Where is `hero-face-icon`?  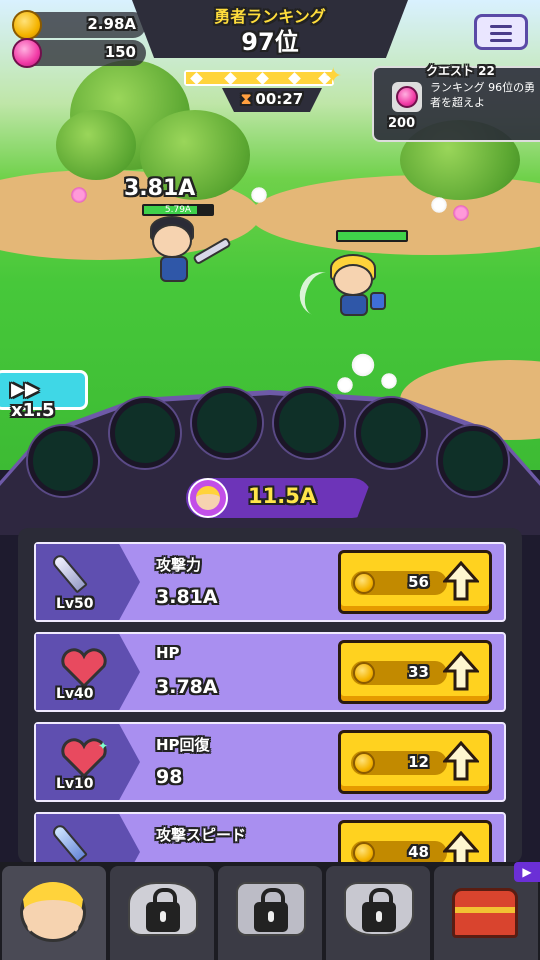
hero-face-icon is located at coordinates (208, 498).